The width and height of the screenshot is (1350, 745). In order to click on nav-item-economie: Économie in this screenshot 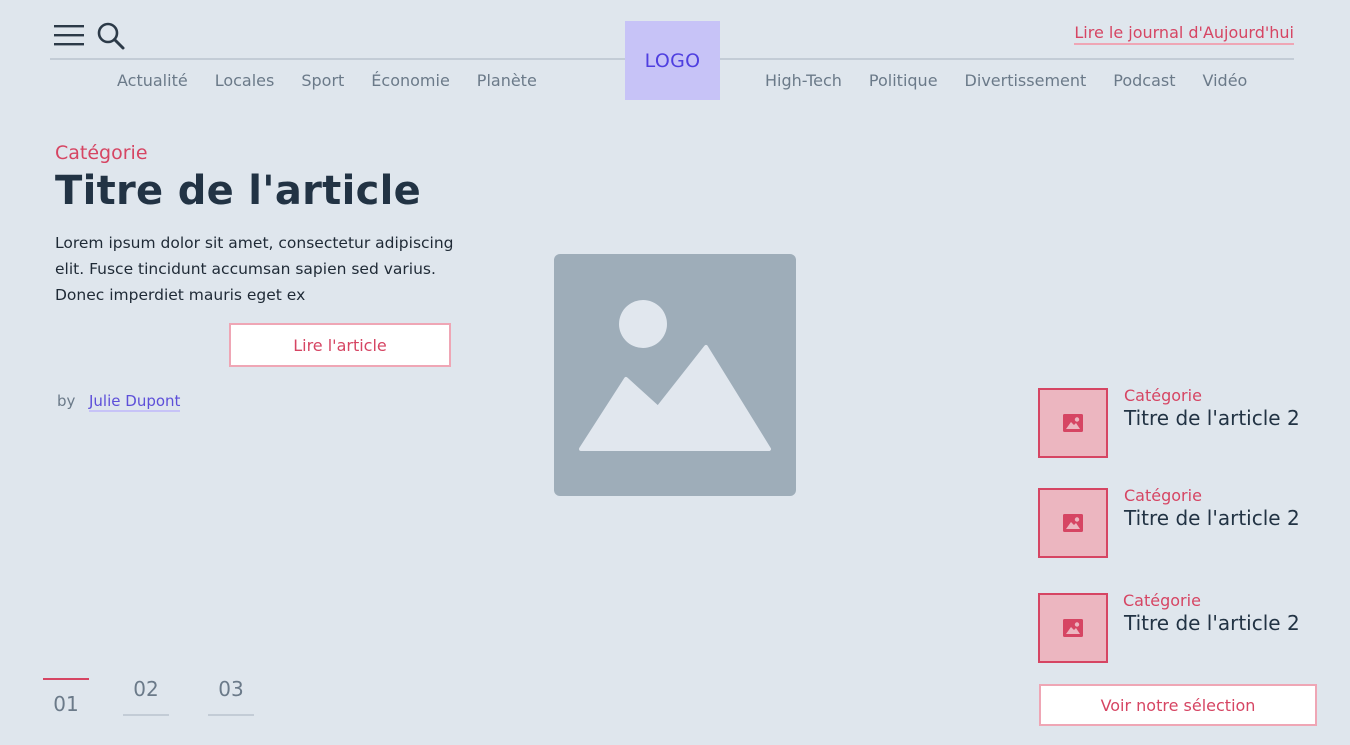, I will do `click(410, 80)`.